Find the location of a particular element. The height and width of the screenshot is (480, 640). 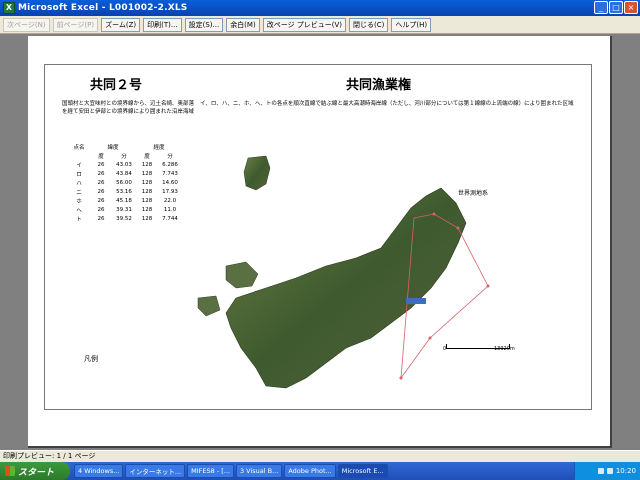

point-name: ロ is located at coordinates (79, 174).